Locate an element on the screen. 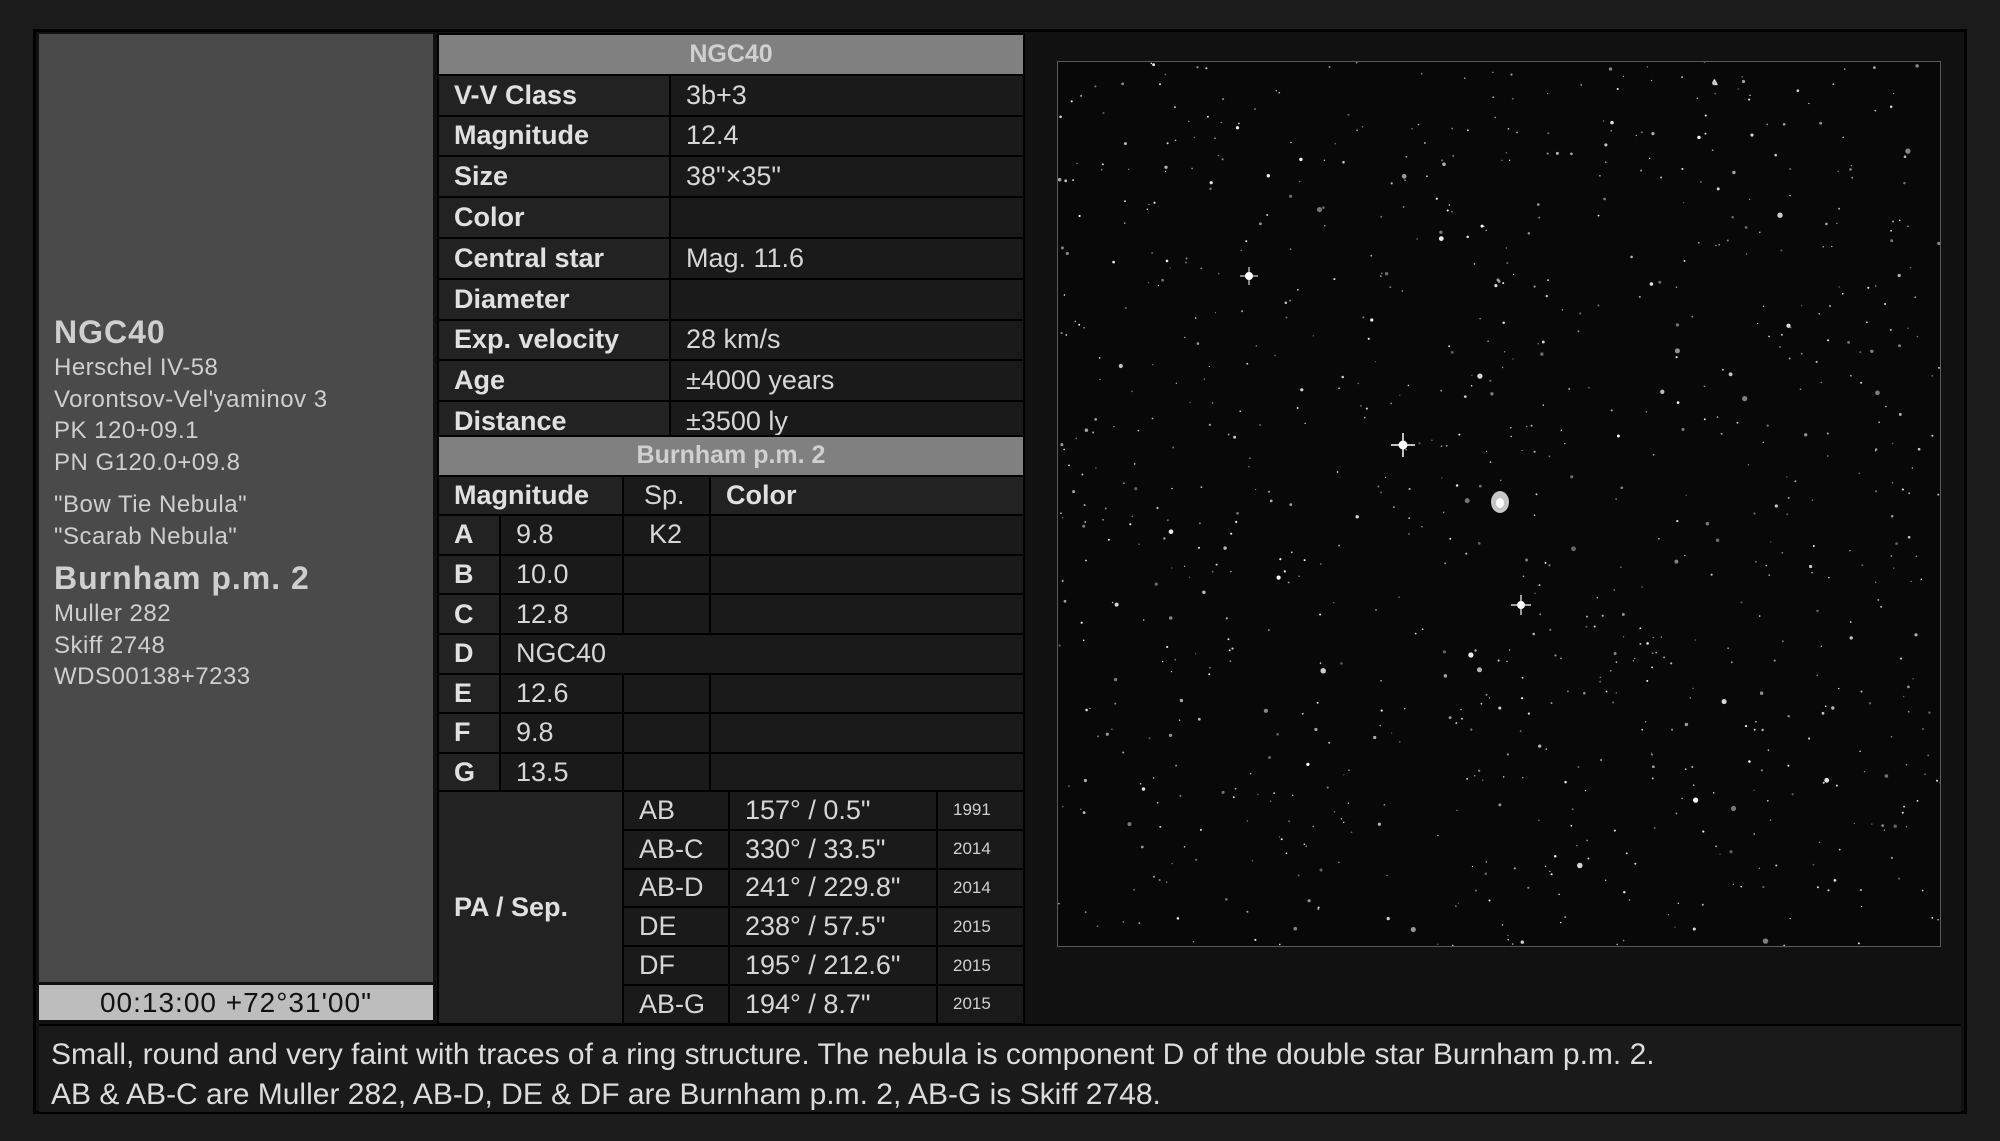  table-row: G 13.5 is located at coordinates (731, 772).